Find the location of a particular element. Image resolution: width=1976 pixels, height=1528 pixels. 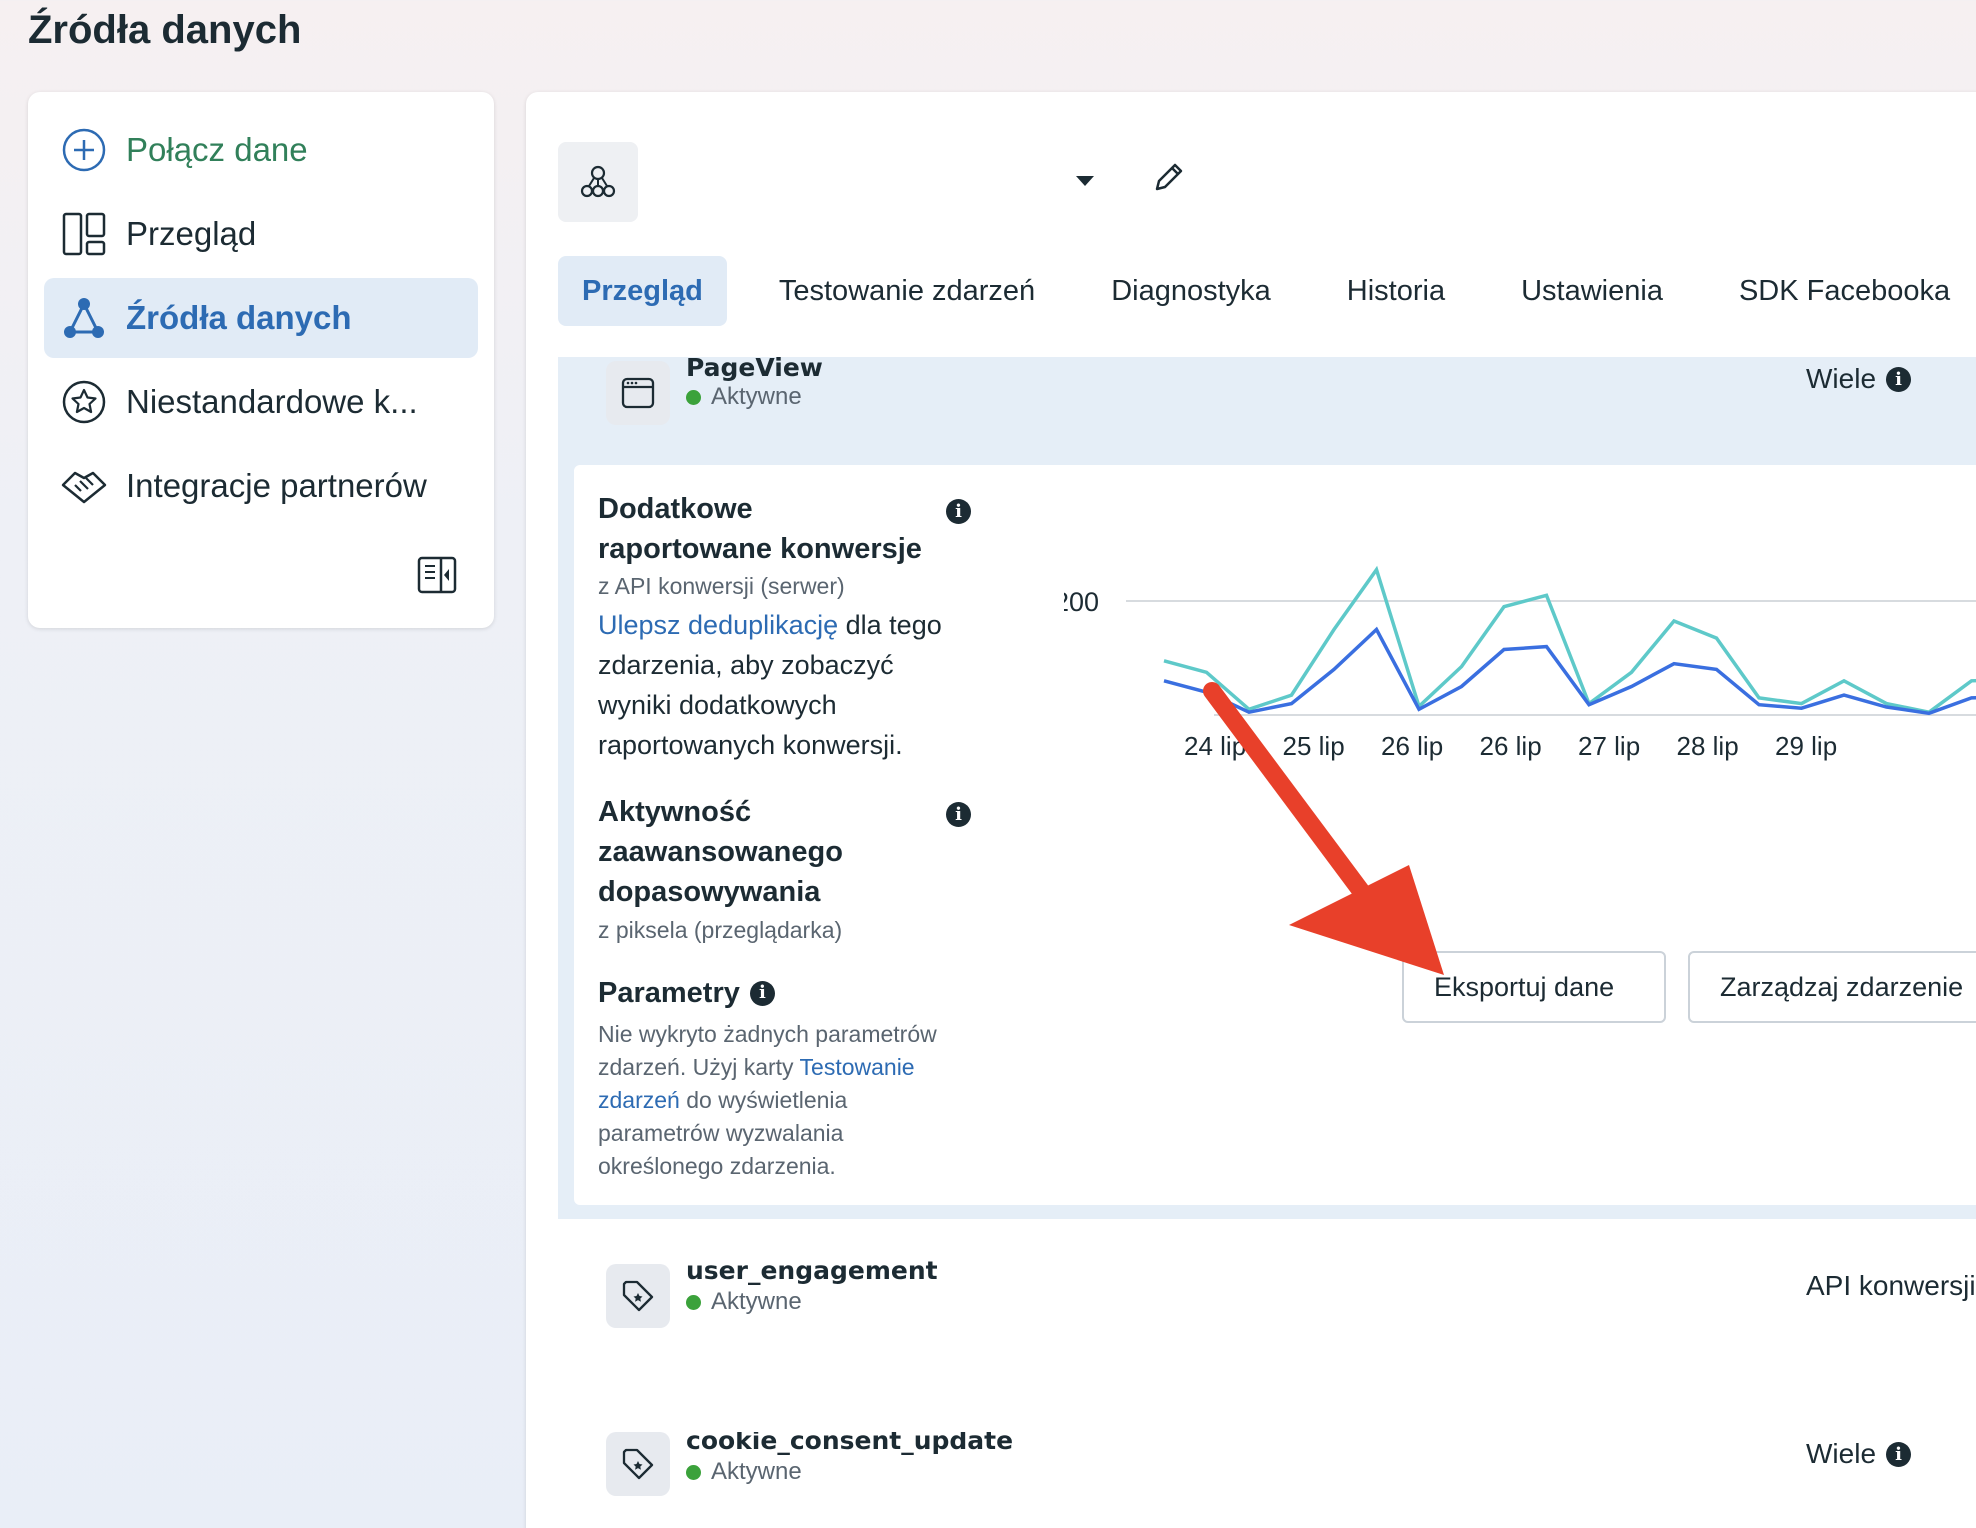

heading-line: dopasowywania is located at coordinates (709, 892).